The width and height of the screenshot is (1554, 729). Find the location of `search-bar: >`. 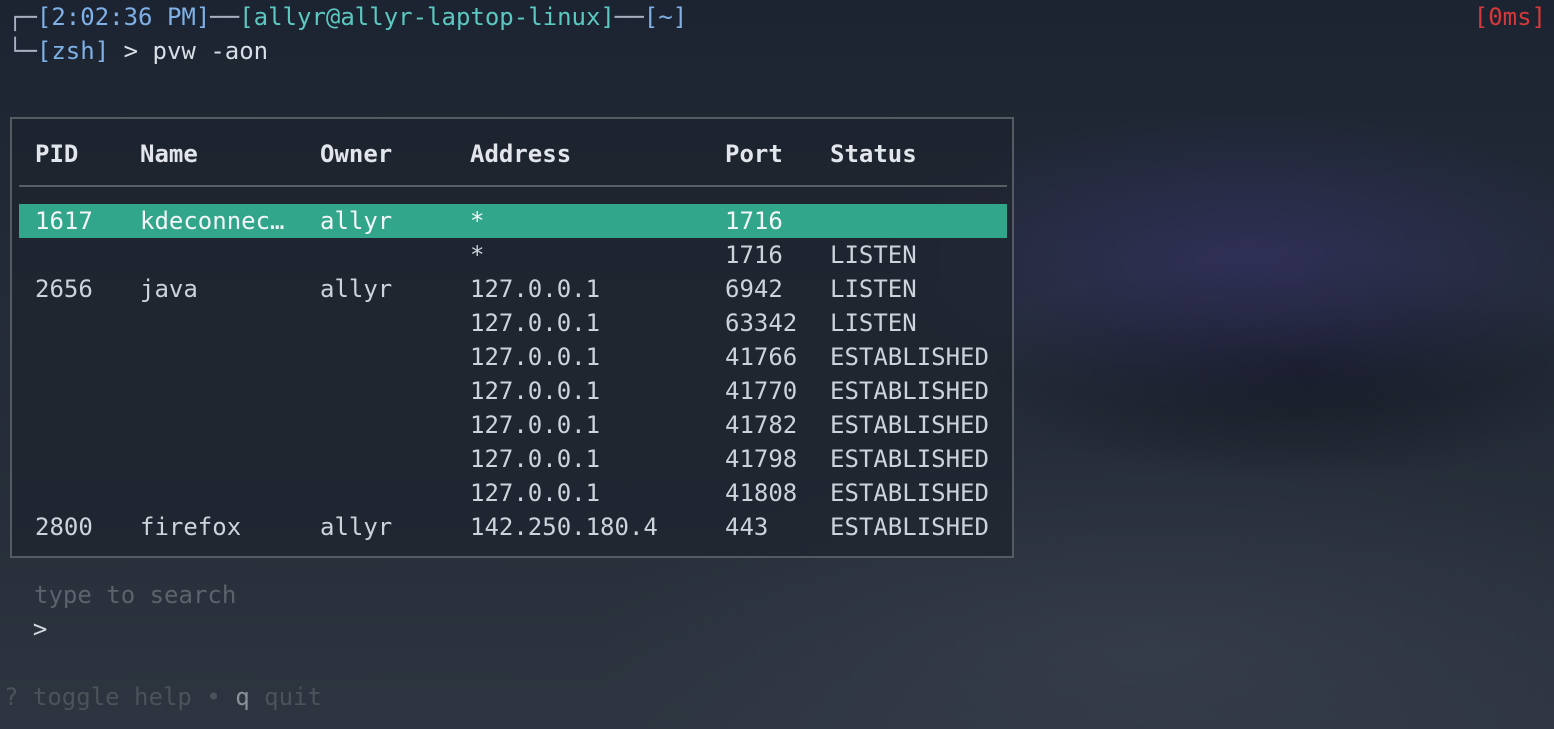

search-bar: > is located at coordinates (319, 610).